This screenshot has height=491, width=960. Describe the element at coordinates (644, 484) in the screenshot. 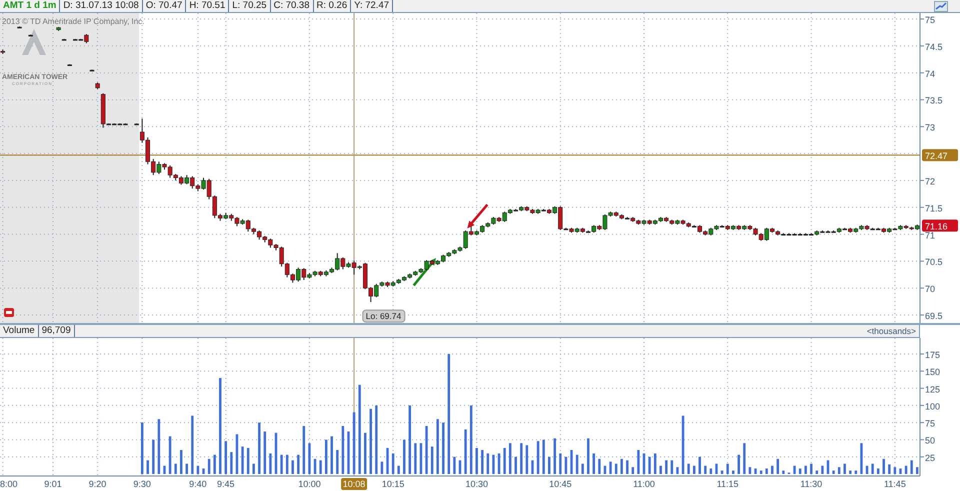

I see `time-axis-label: 11:00` at that location.